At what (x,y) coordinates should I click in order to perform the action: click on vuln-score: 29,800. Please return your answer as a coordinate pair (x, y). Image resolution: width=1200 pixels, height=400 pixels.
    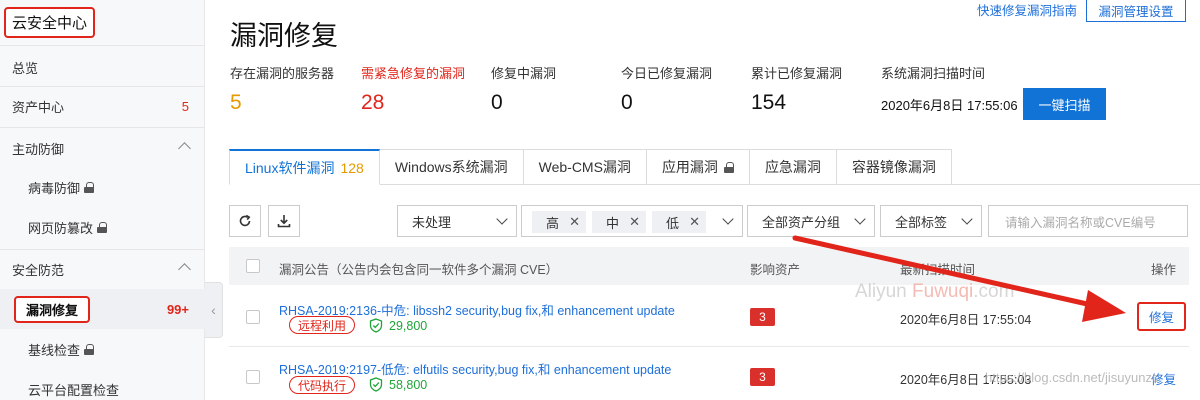
    Looking at the image, I should click on (398, 325).